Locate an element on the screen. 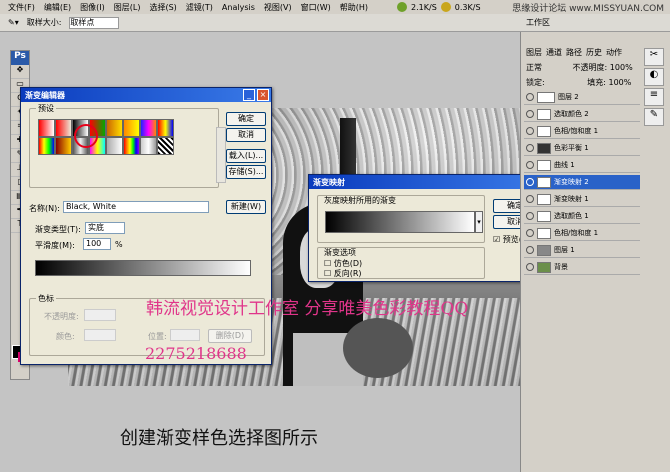 This screenshot has height=472, width=670. dither-label: 仿色(D) is located at coordinates (348, 263).